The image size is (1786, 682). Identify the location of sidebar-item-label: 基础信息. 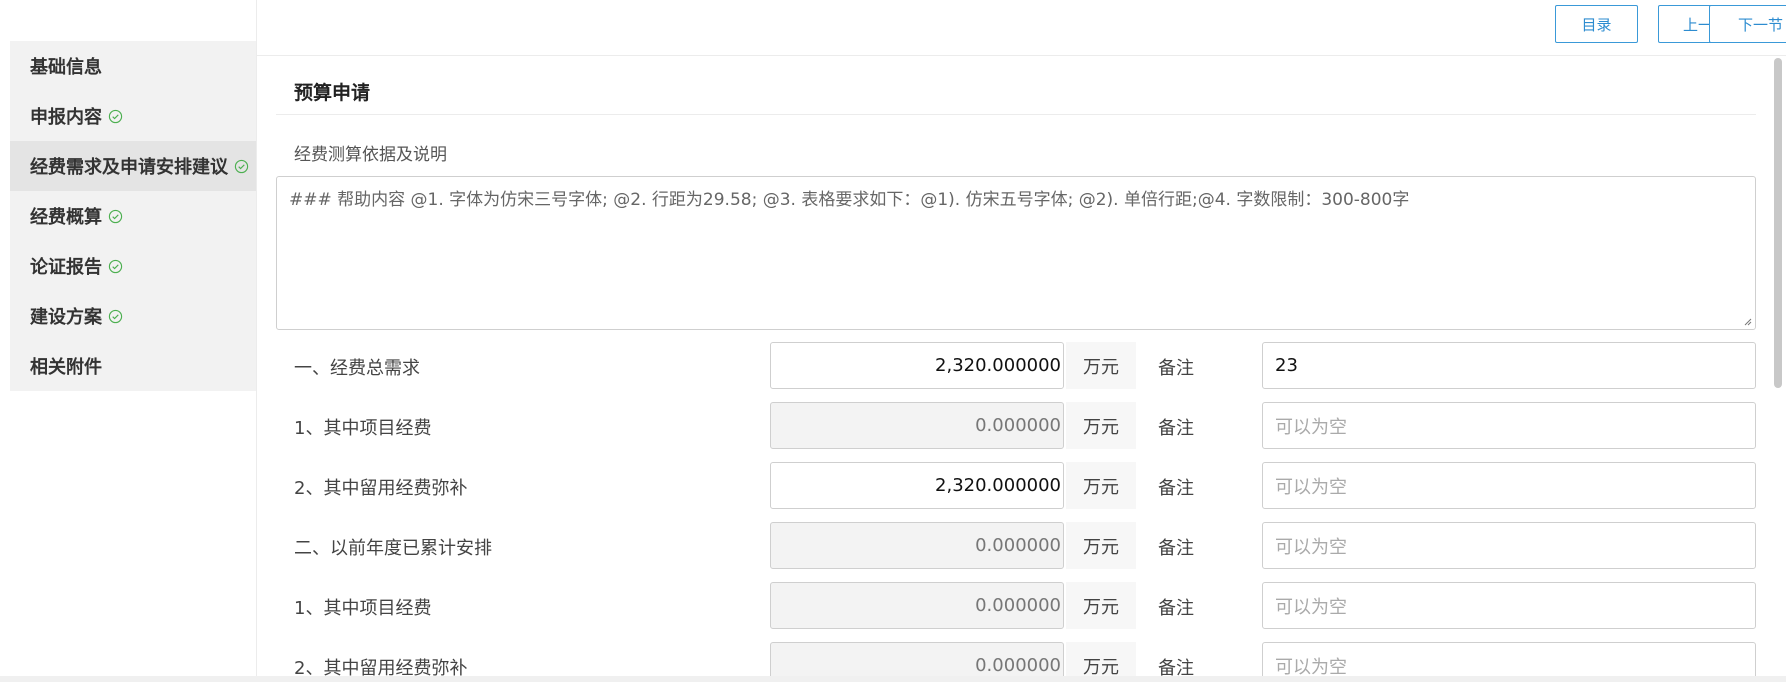
(66, 67).